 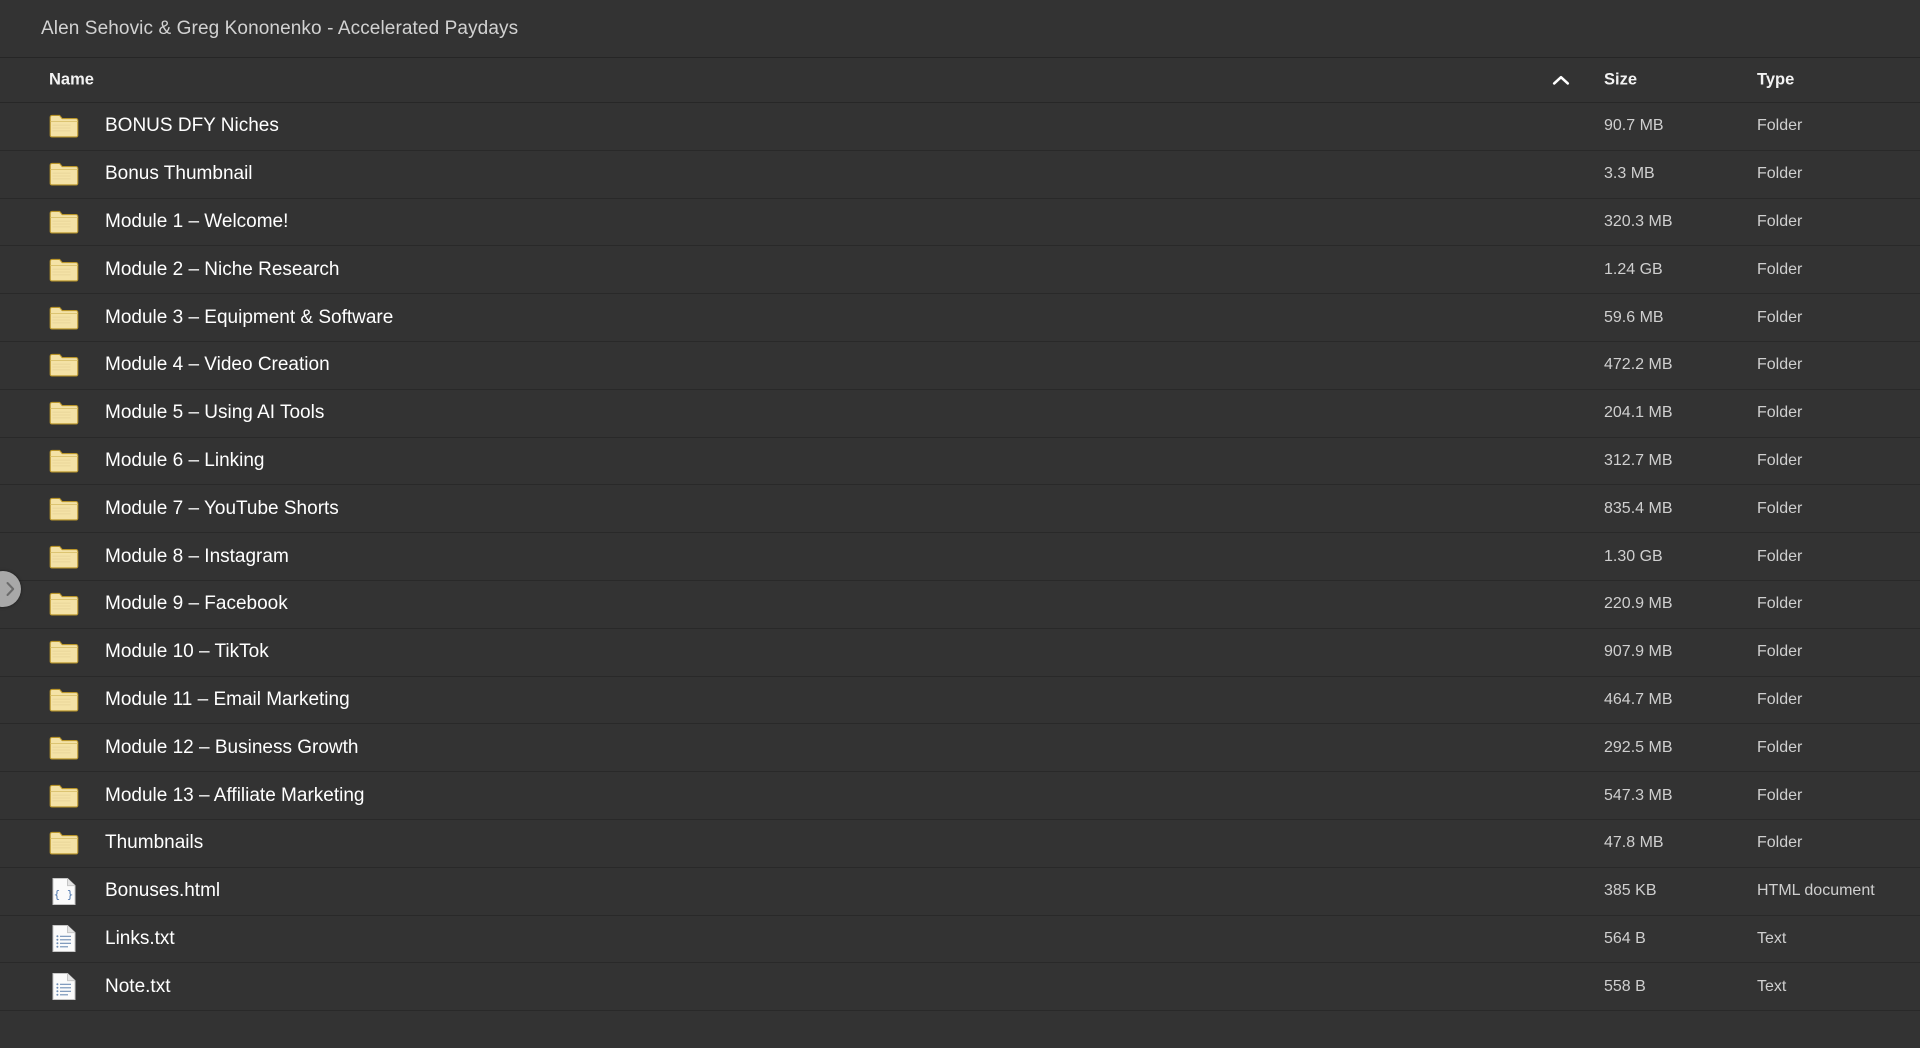 What do you see at coordinates (960, 414) in the screenshot?
I see `file-row: Module 5 – Using AI Tools 204.1 MB Folder` at bounding box center [960, 414].